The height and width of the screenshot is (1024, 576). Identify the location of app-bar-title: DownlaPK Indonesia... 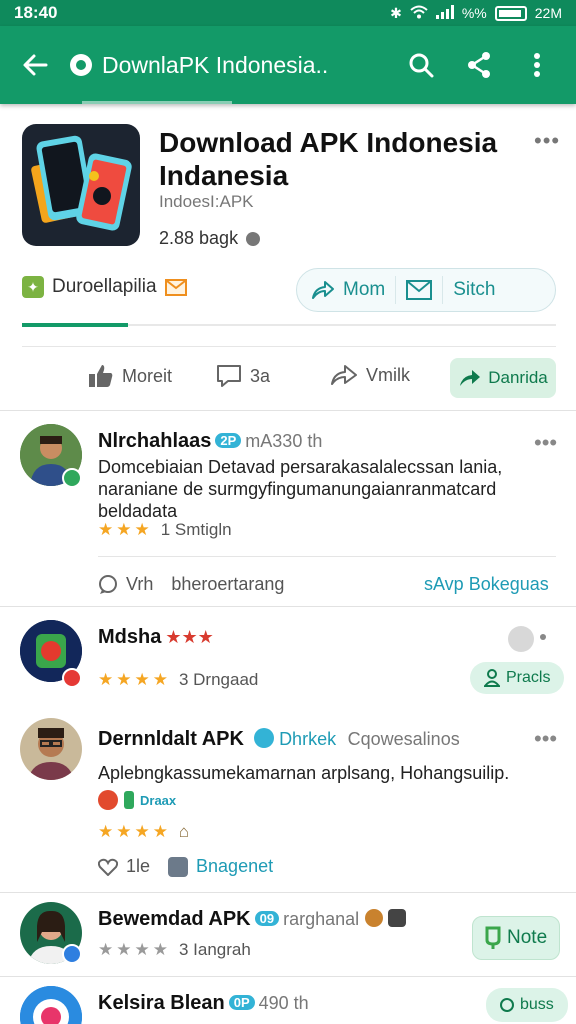
(215, 64).